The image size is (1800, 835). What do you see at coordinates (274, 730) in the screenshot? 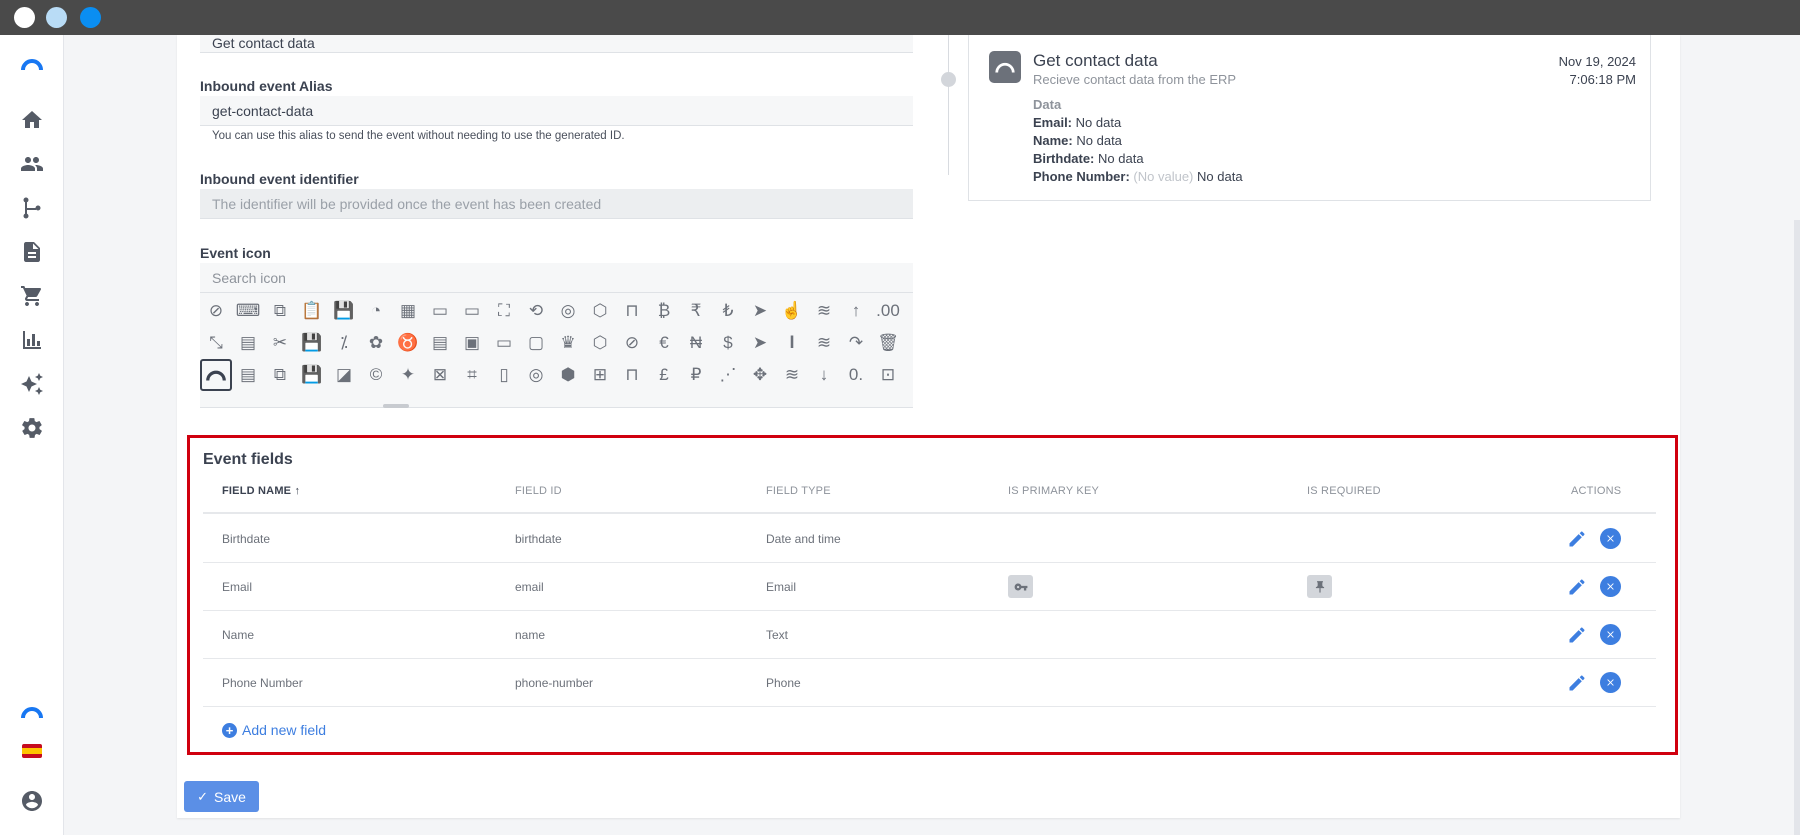
I see `add-new-field-button: + Add new field` at bounding box center [274, 730].